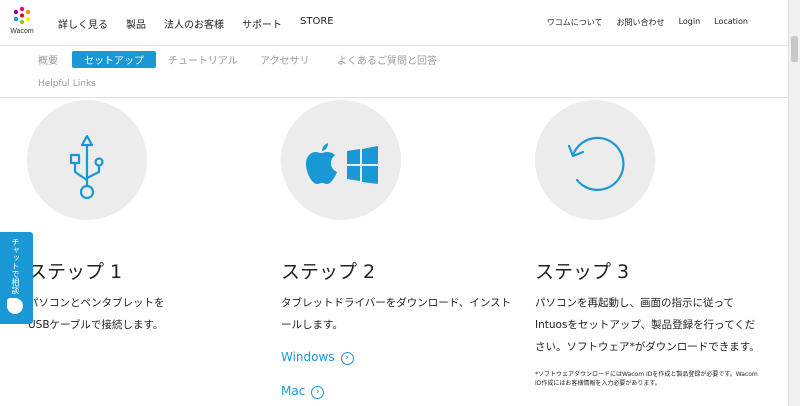 Image resolution: width=800 pixels, height=406 pixels. I want to click on logo-text: Wacom, so click(22, 31).